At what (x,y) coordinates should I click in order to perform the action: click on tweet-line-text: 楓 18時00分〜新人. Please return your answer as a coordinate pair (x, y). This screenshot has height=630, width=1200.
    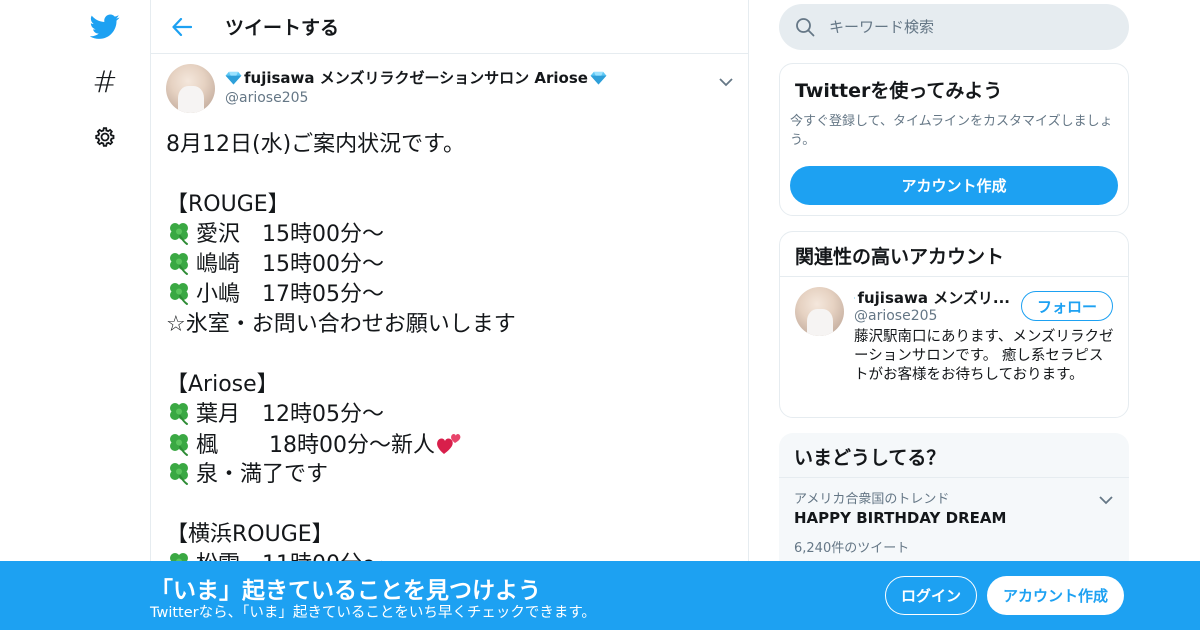
    Looking at the image, I should click on (315, 445).